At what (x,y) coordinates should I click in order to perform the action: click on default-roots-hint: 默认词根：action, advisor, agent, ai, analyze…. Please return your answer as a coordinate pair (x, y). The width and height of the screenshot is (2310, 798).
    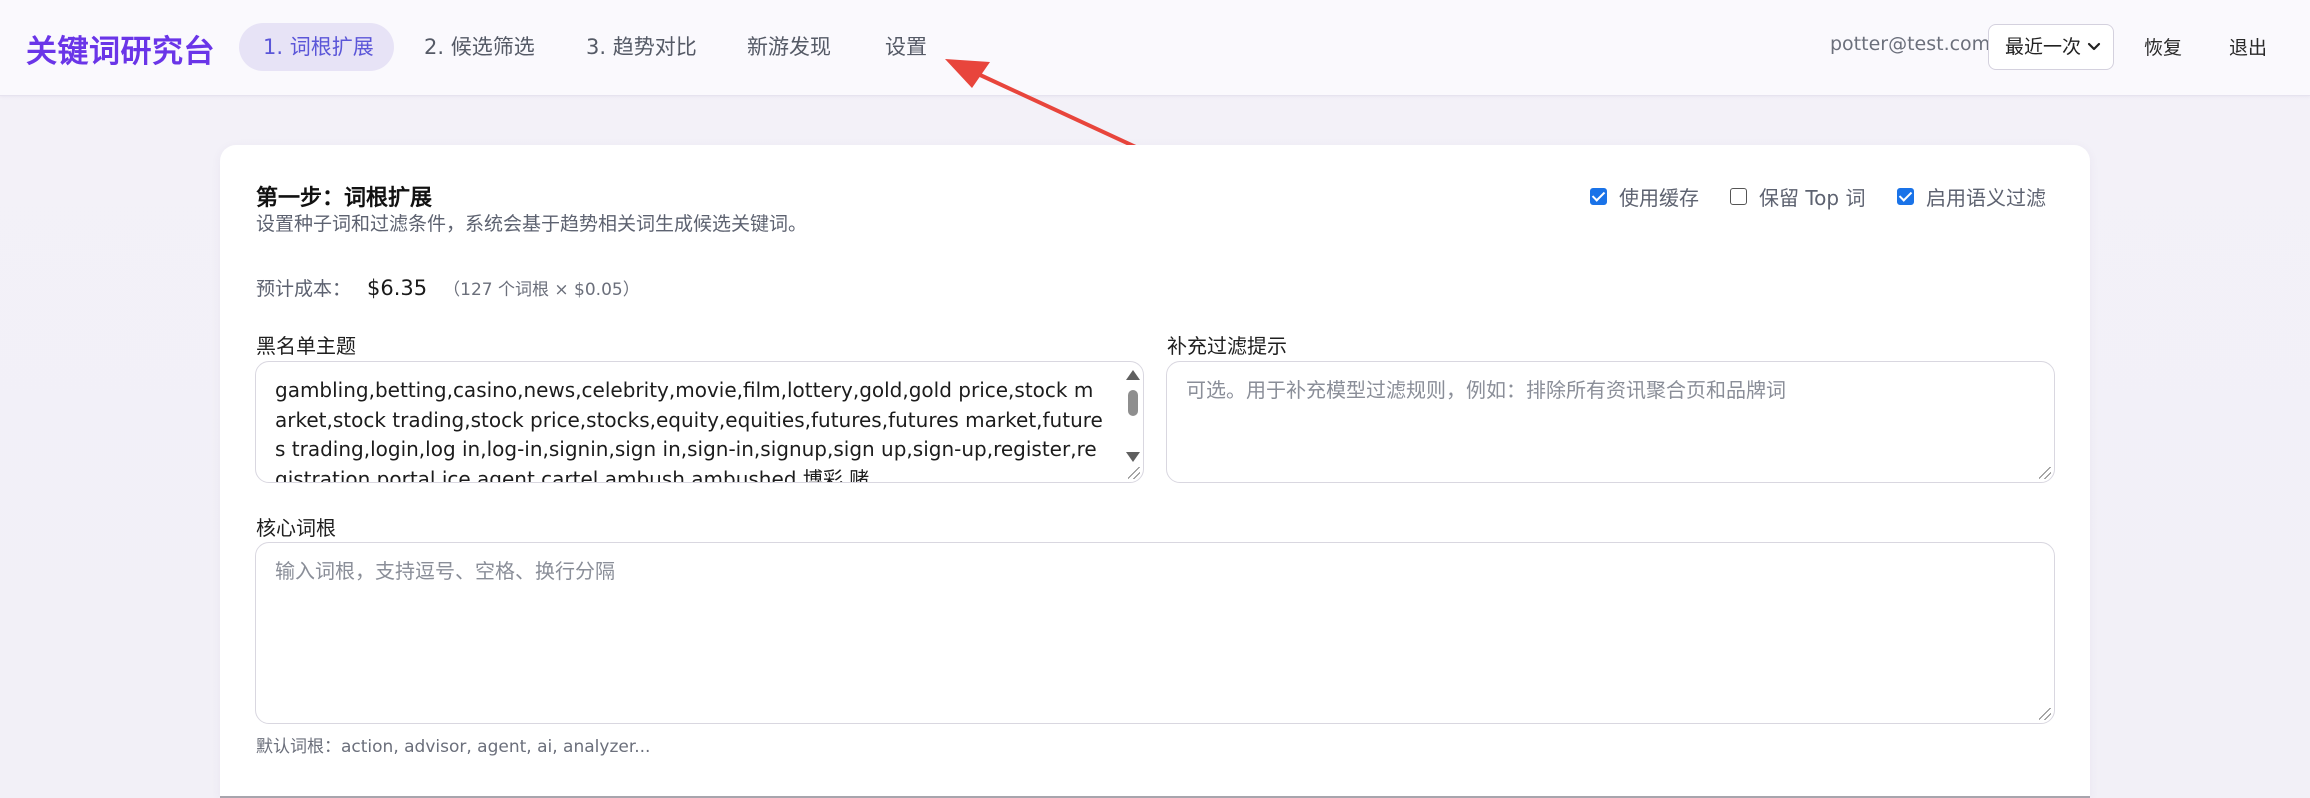
    Looking at the image, I should click on (453, 747).